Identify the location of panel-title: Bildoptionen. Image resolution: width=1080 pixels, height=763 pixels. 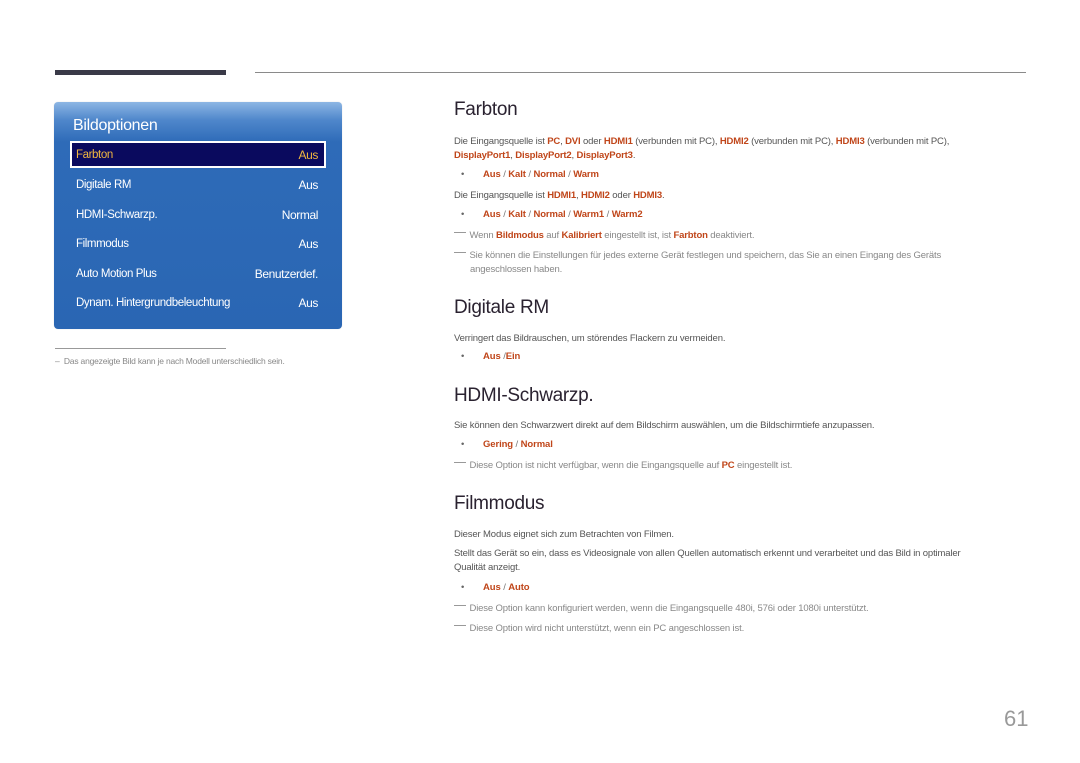
(115, 125).